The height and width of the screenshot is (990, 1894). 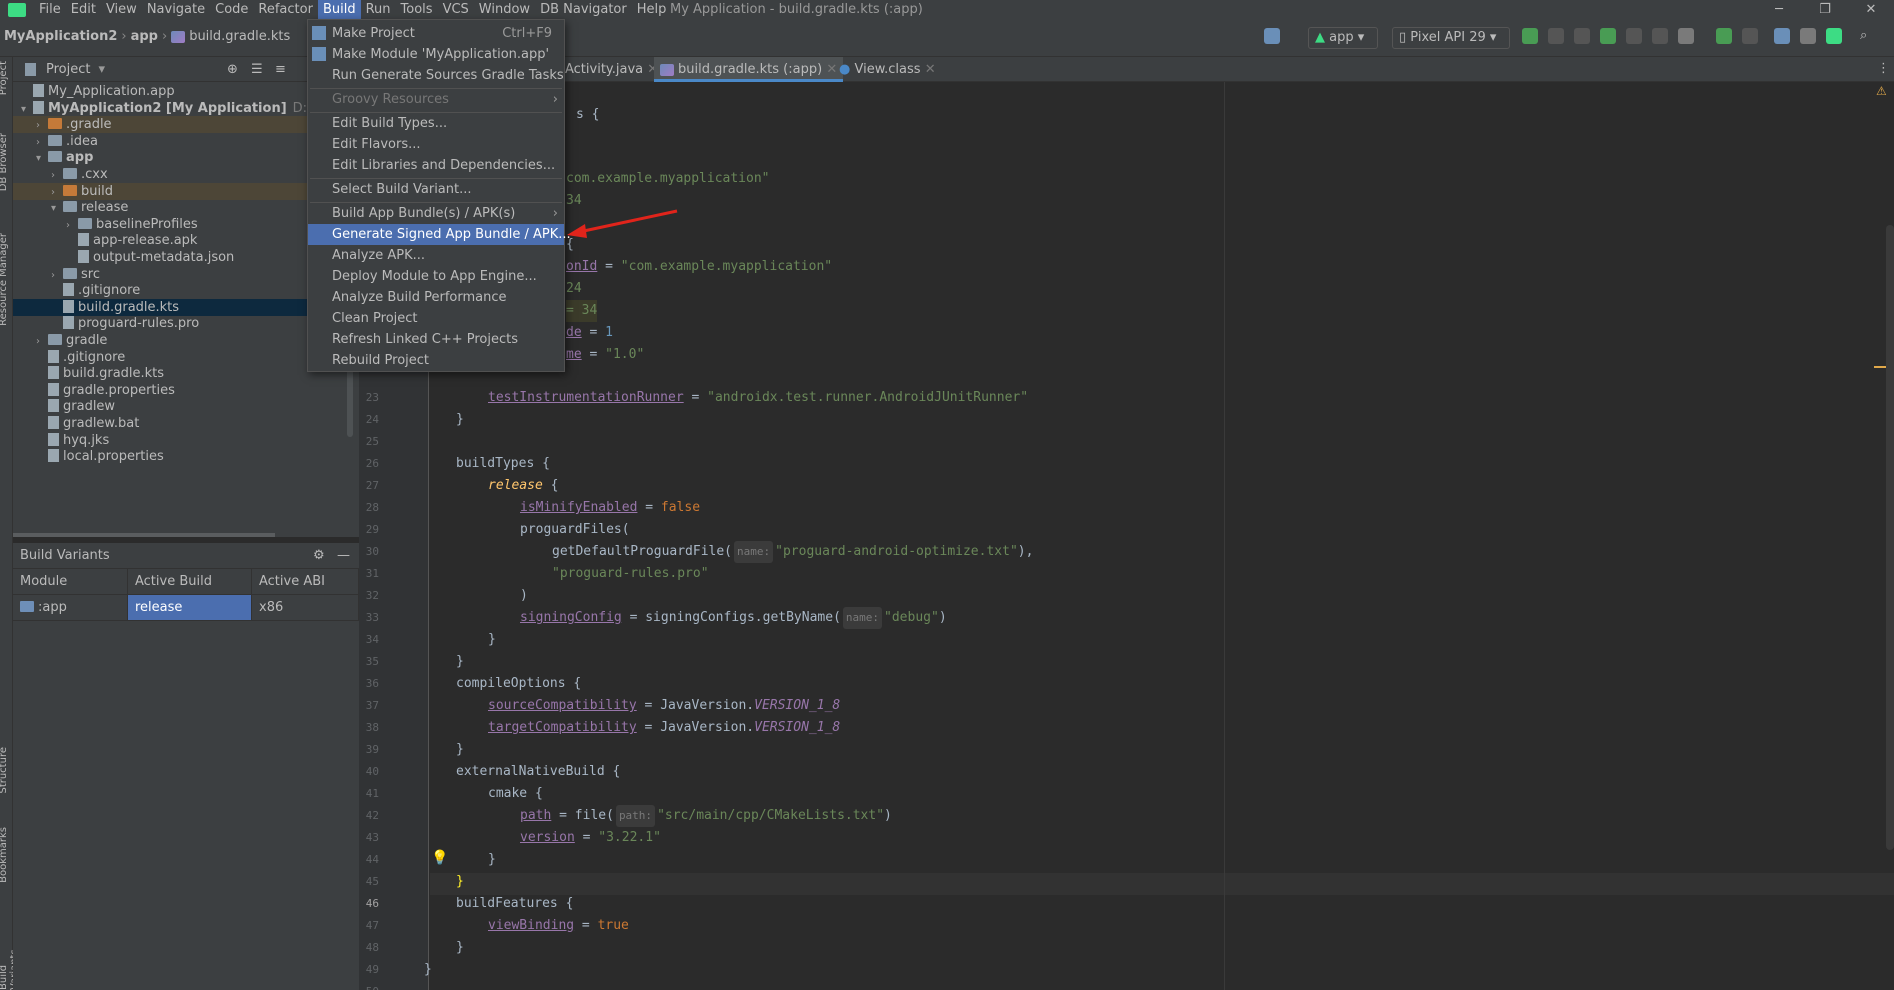 I want to click on search-icon: ⌕, so click(x=1868, y=36).